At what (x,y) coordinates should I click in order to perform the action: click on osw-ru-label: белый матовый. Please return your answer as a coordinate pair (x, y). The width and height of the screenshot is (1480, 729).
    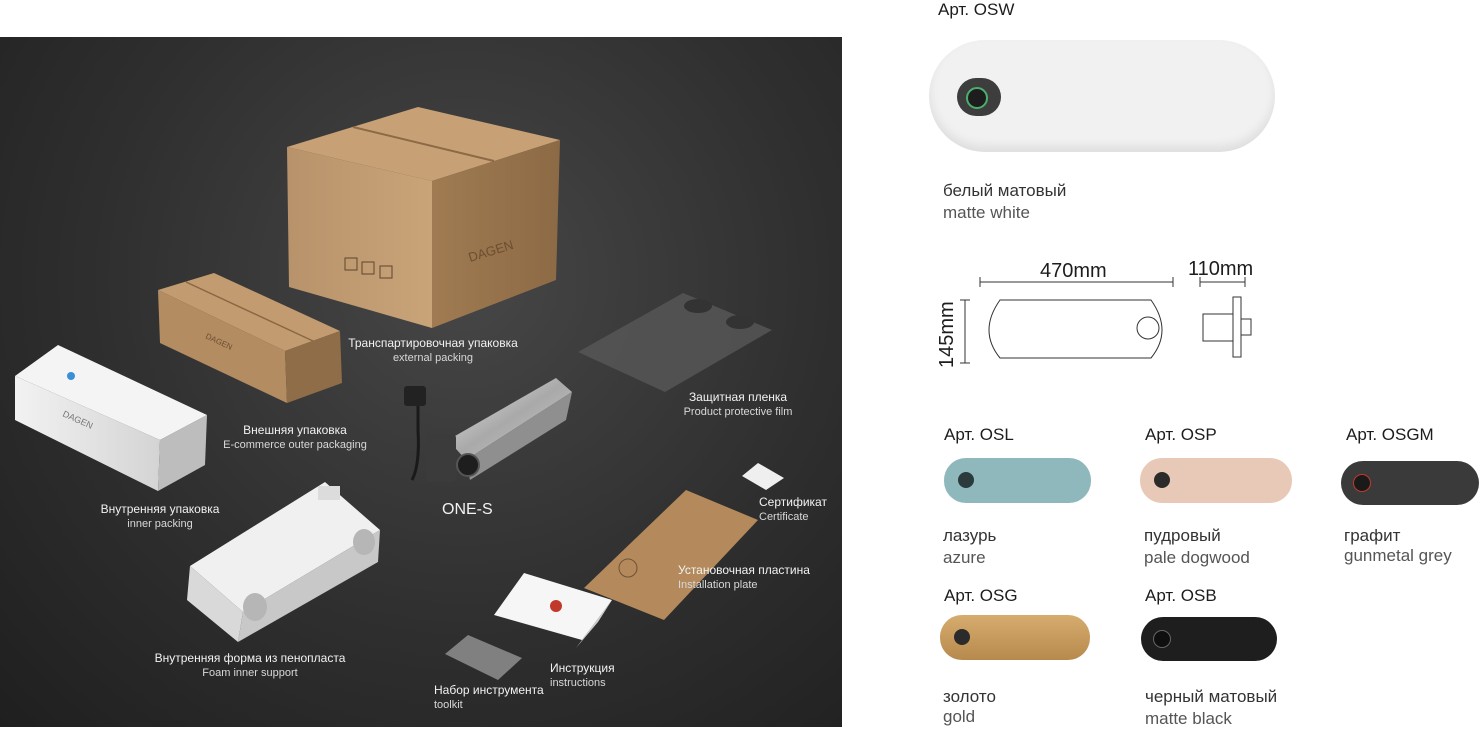
    Looking at the image, I should click on (1005, 190).